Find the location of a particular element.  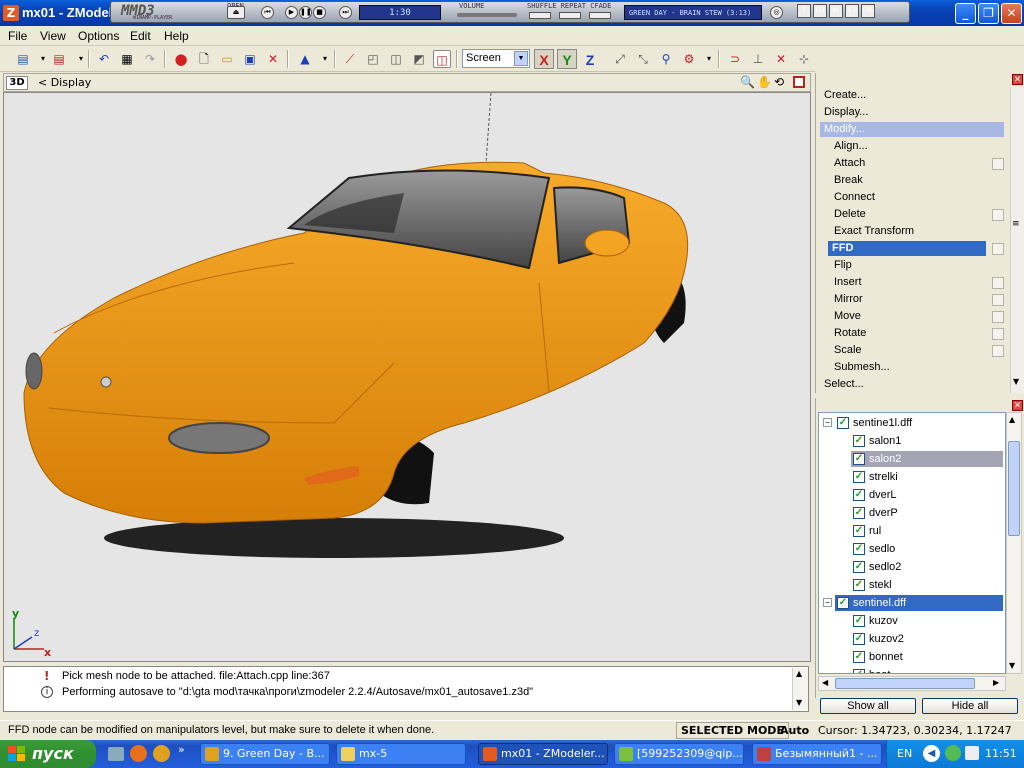

maximize-button: ❐ is located at coordinates (988, 13).